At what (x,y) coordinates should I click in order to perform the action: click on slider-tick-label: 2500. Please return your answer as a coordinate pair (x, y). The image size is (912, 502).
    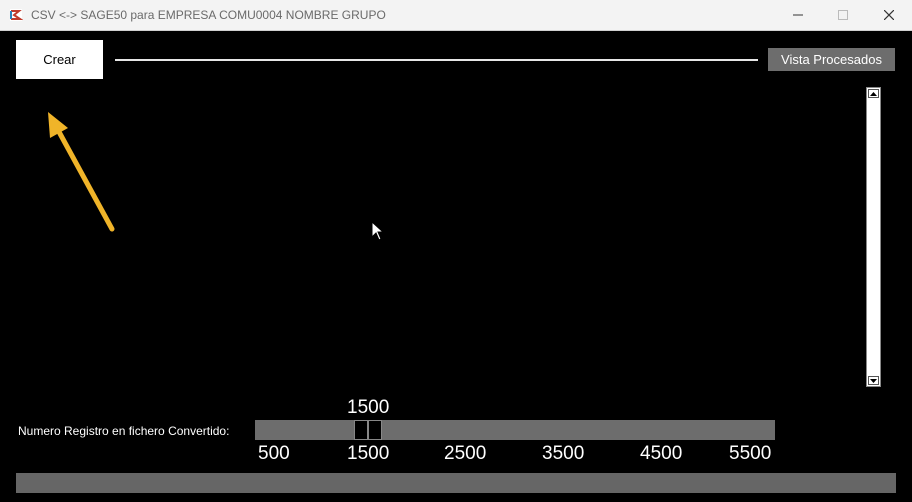
    Looking at the image, I should click on (465, 453).